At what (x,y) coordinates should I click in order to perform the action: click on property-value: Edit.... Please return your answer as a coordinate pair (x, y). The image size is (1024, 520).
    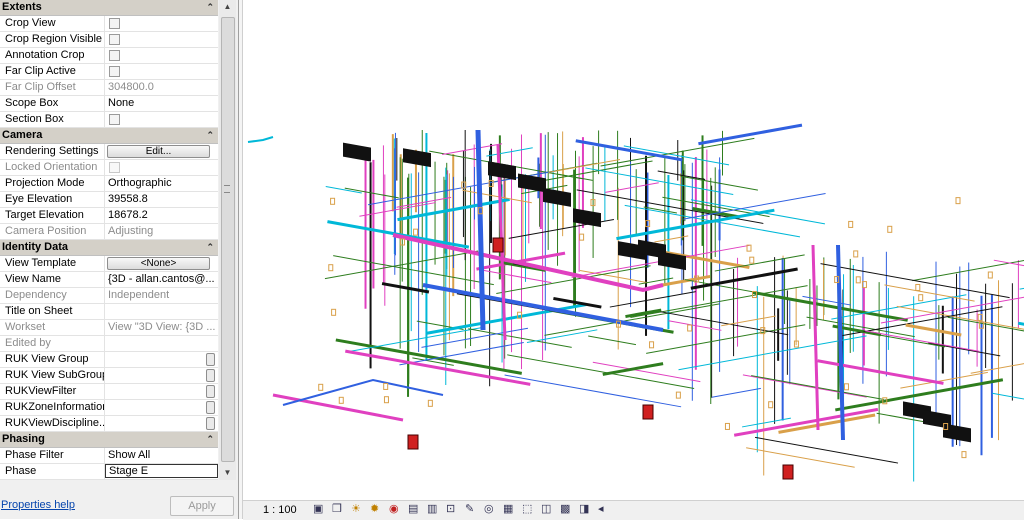
    Looking at the image, I should click on (160, 151).